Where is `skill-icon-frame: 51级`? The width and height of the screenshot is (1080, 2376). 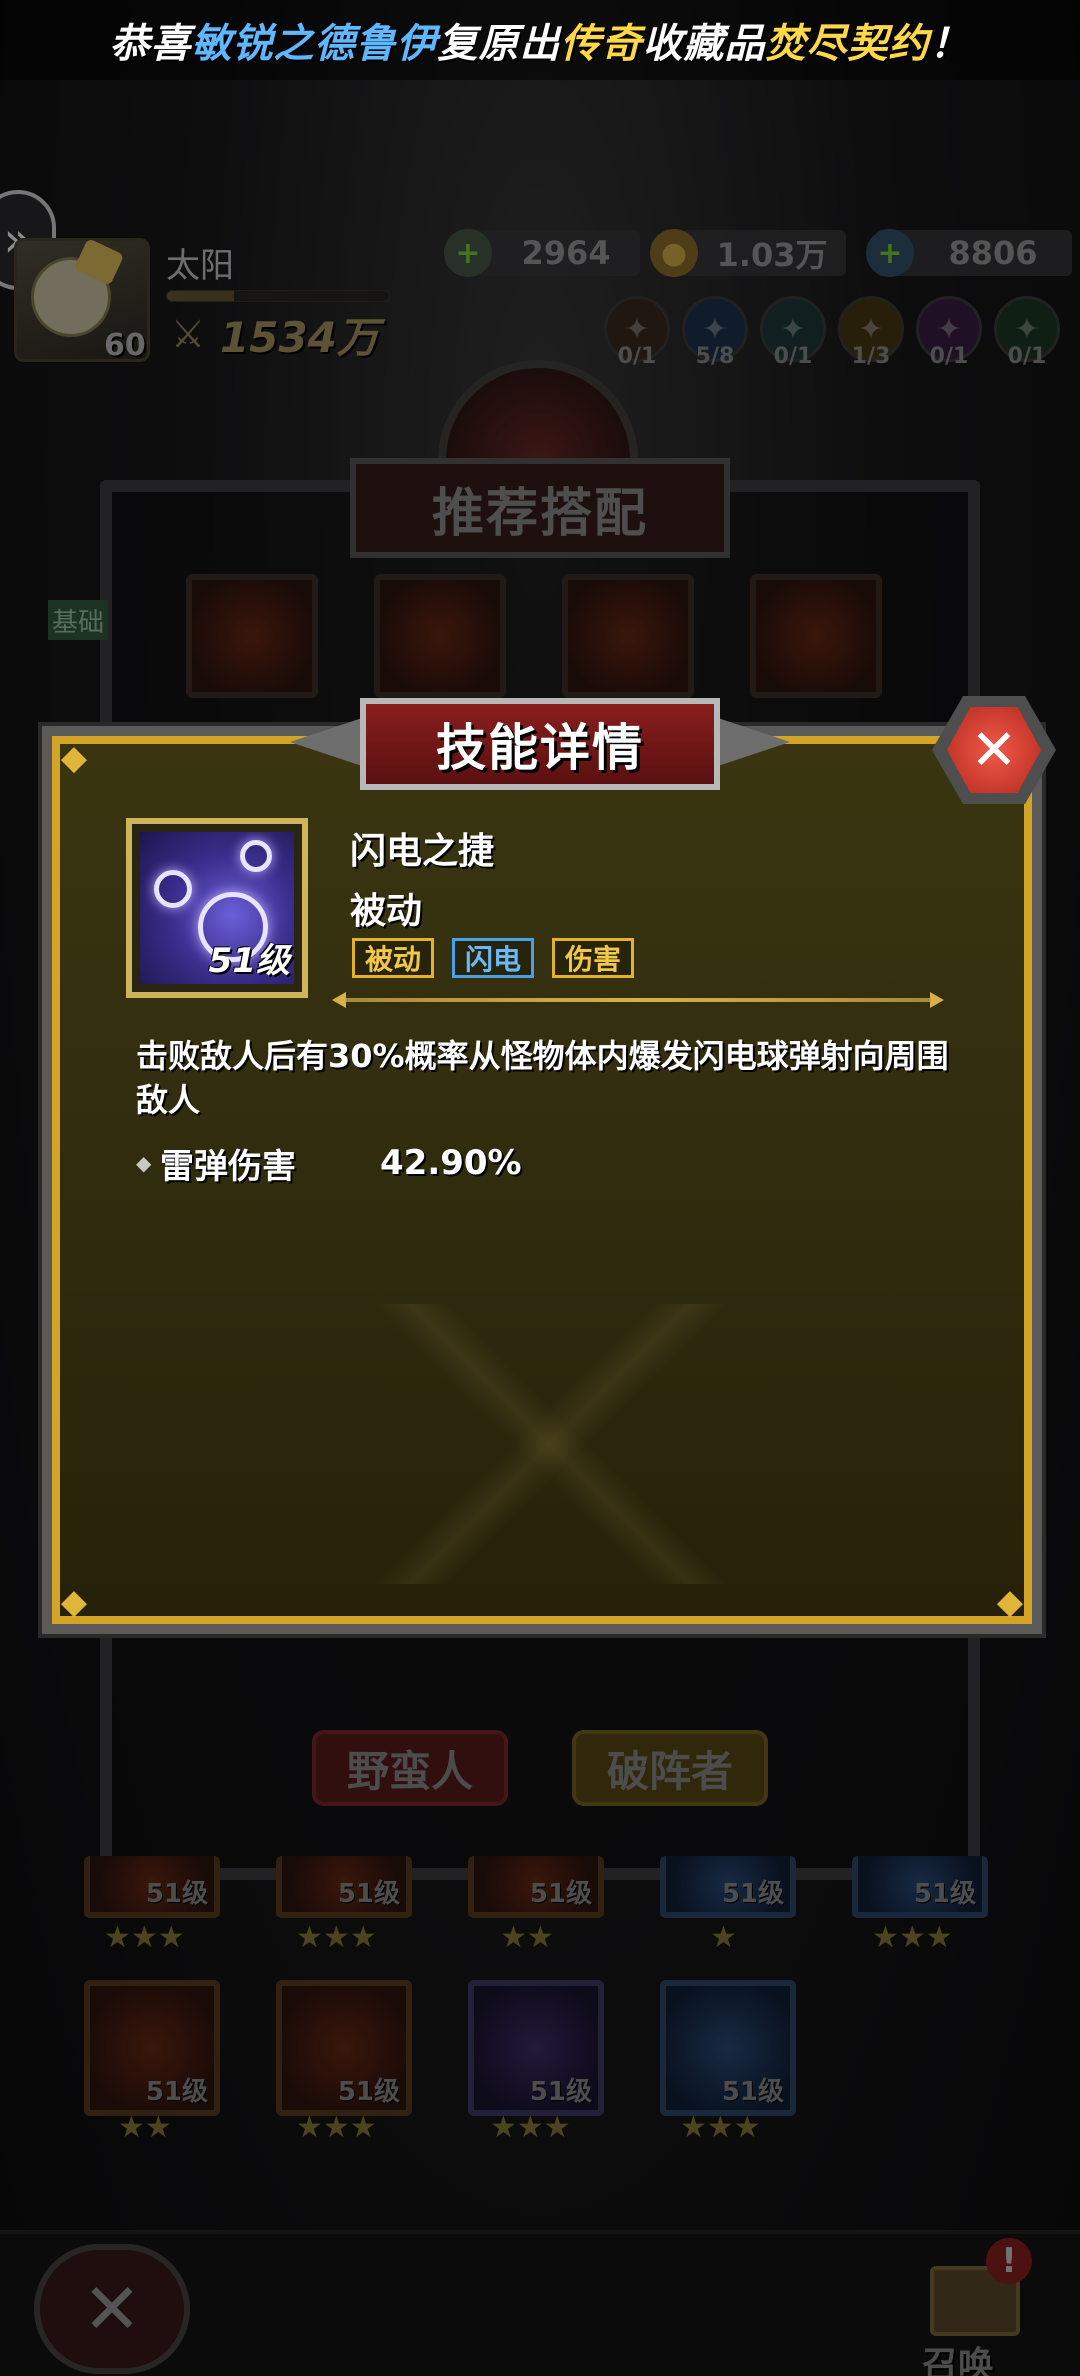
skill-icon-frame: 51级 is located at coordinates (217, 908).